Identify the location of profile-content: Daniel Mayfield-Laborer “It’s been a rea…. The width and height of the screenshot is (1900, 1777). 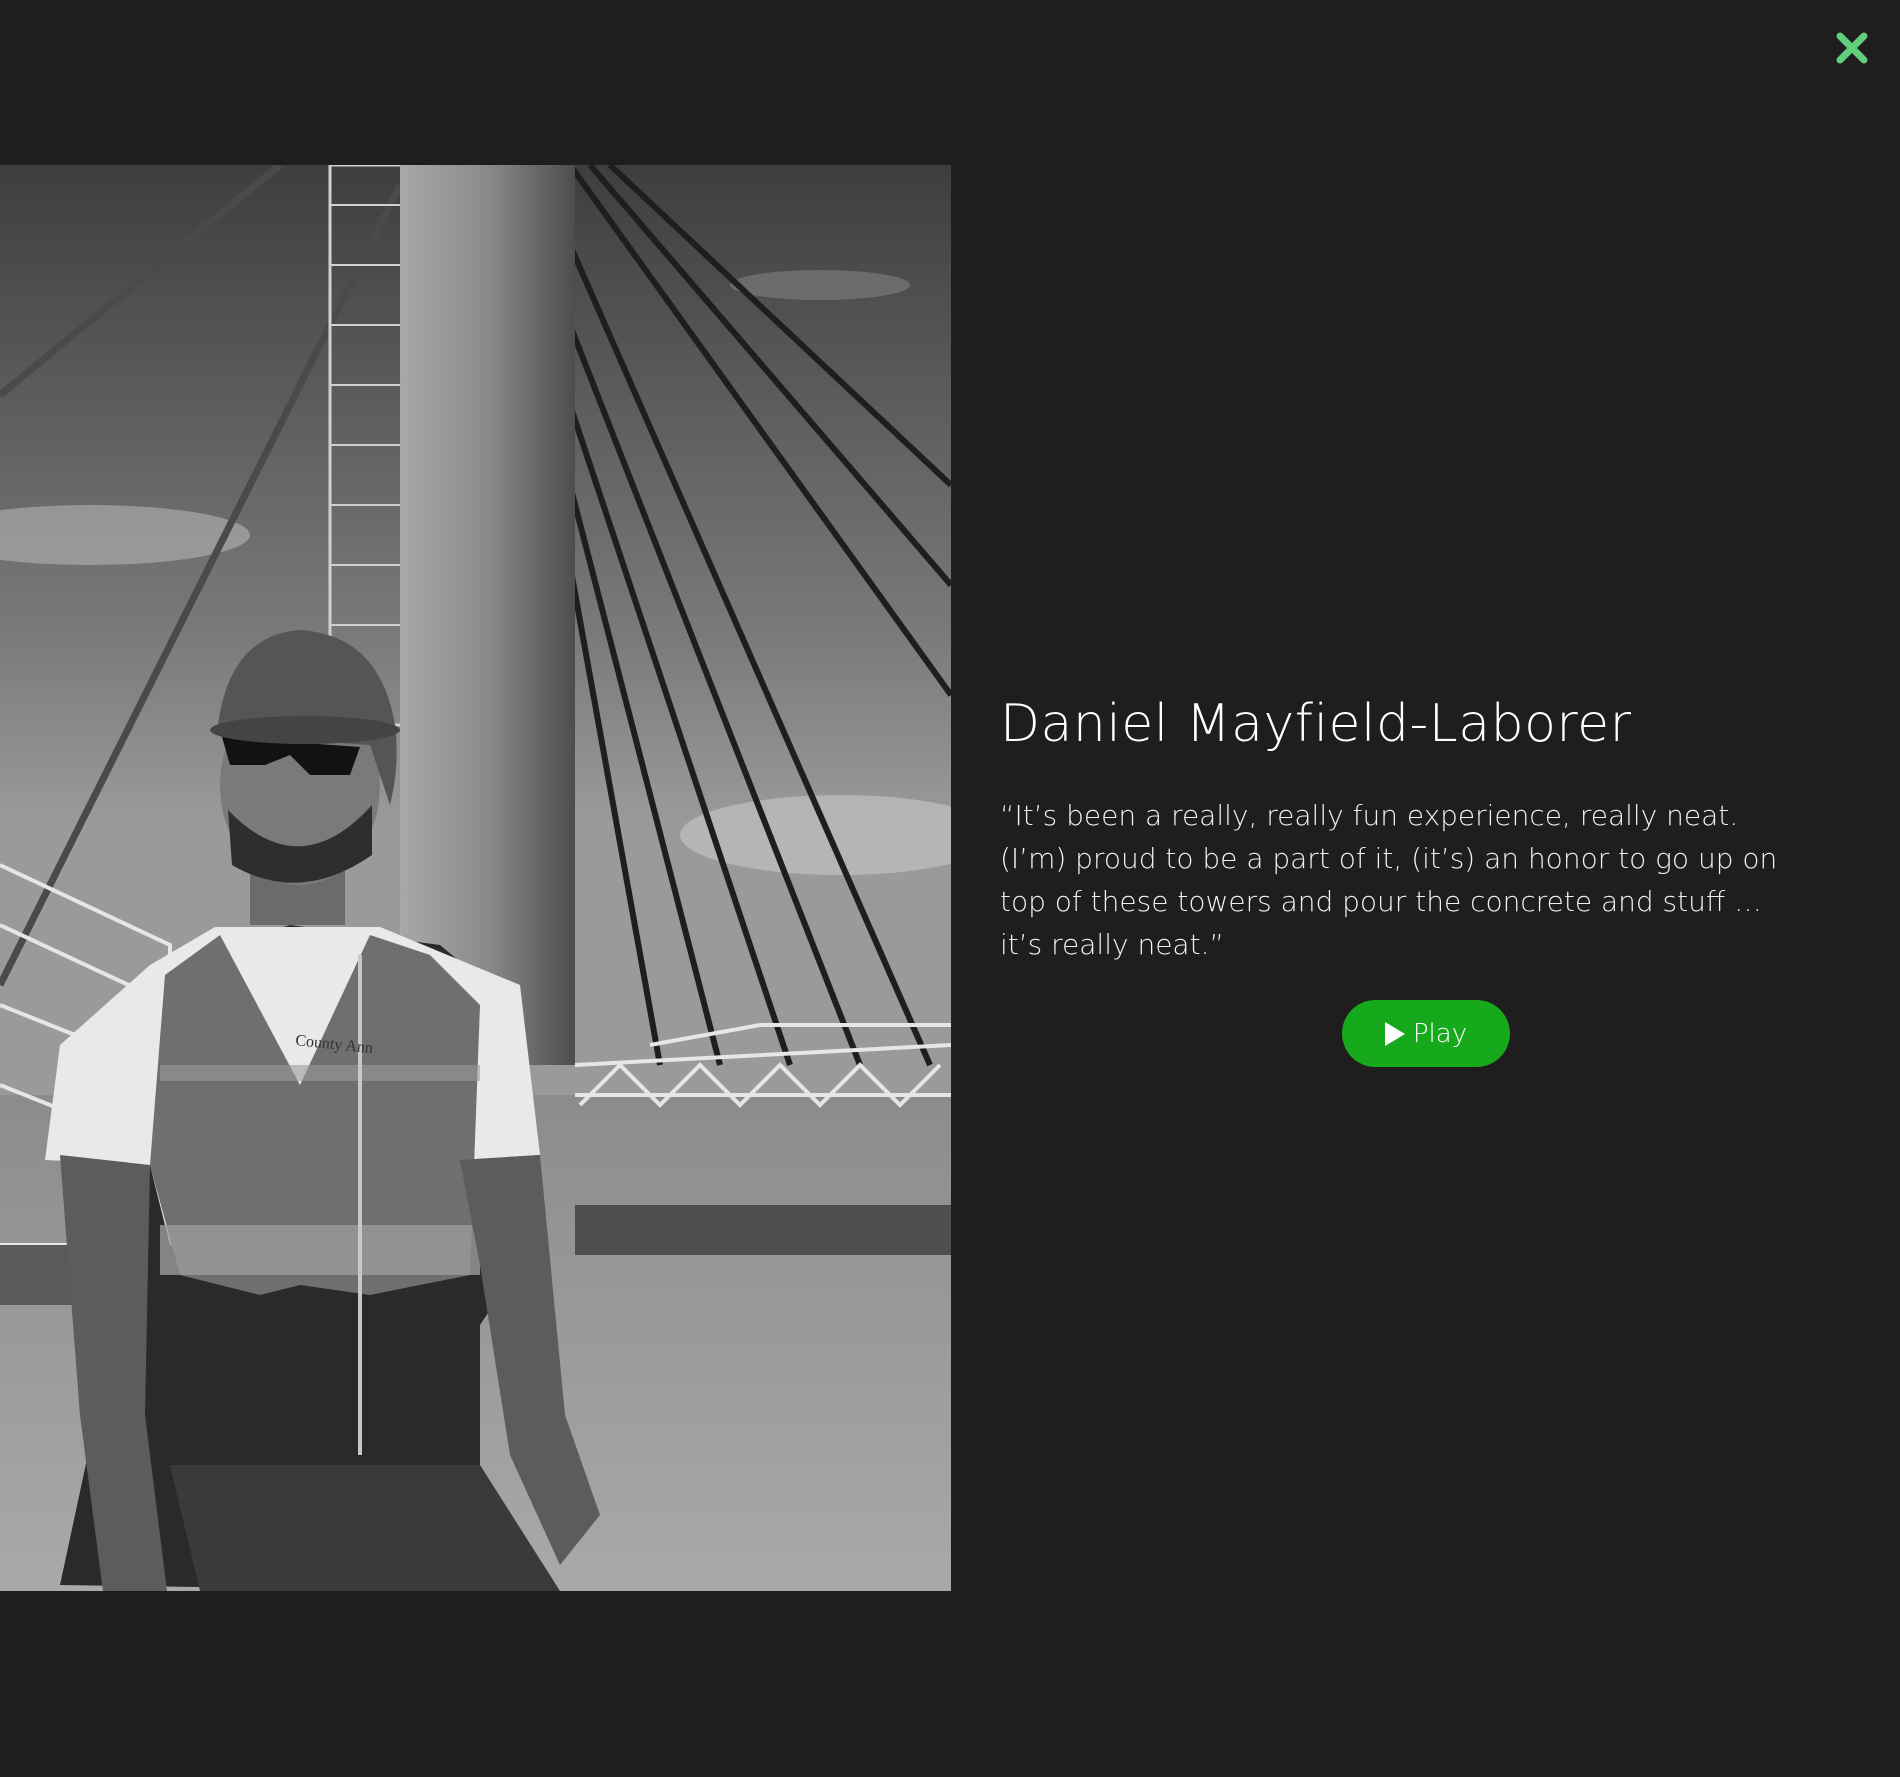
(1410, 828).